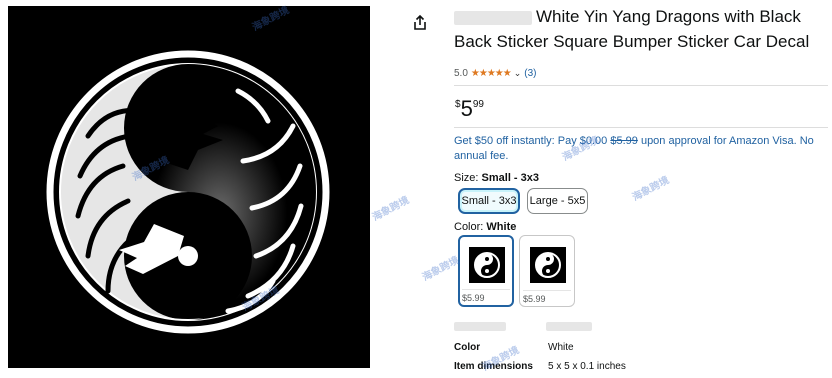 This screenshot has width=832, height=378. I want to click on rating-row: 5.0 ★★★★★ ⌄ (3), so click(495, 73).